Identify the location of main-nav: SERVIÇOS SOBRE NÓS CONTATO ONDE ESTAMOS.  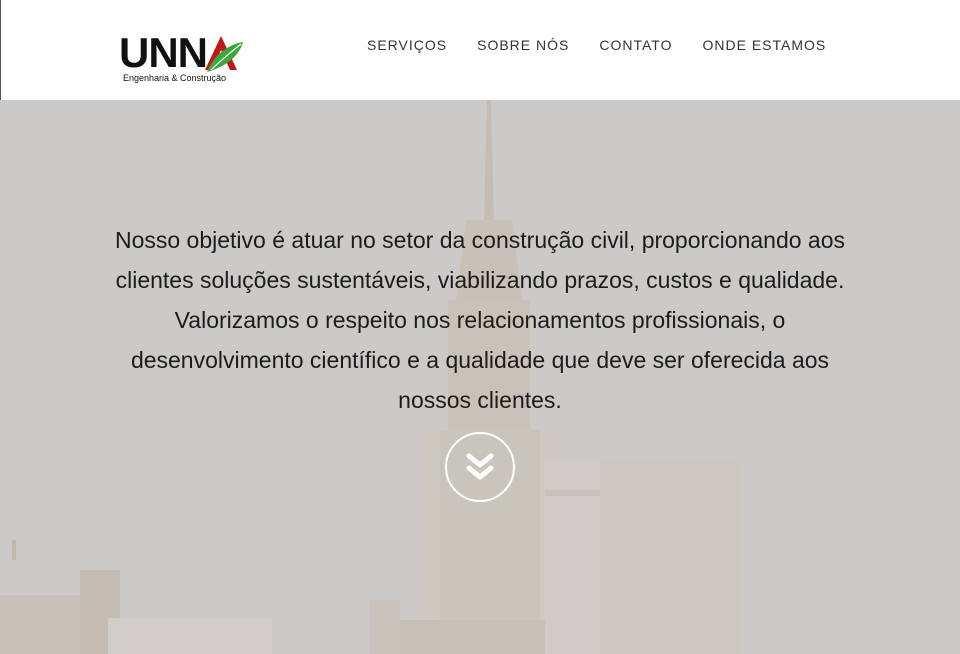
(596, 45).